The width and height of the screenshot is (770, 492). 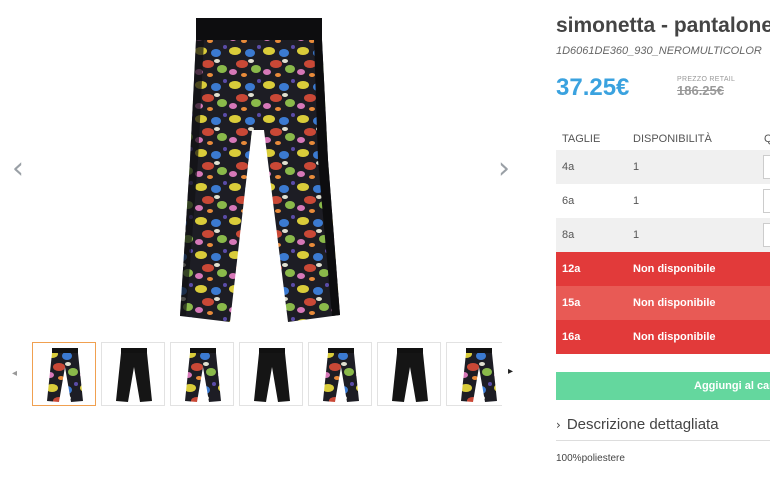 I want to click on retail-price-label: PREZZO RETAIL, so click(x=706, y=79).